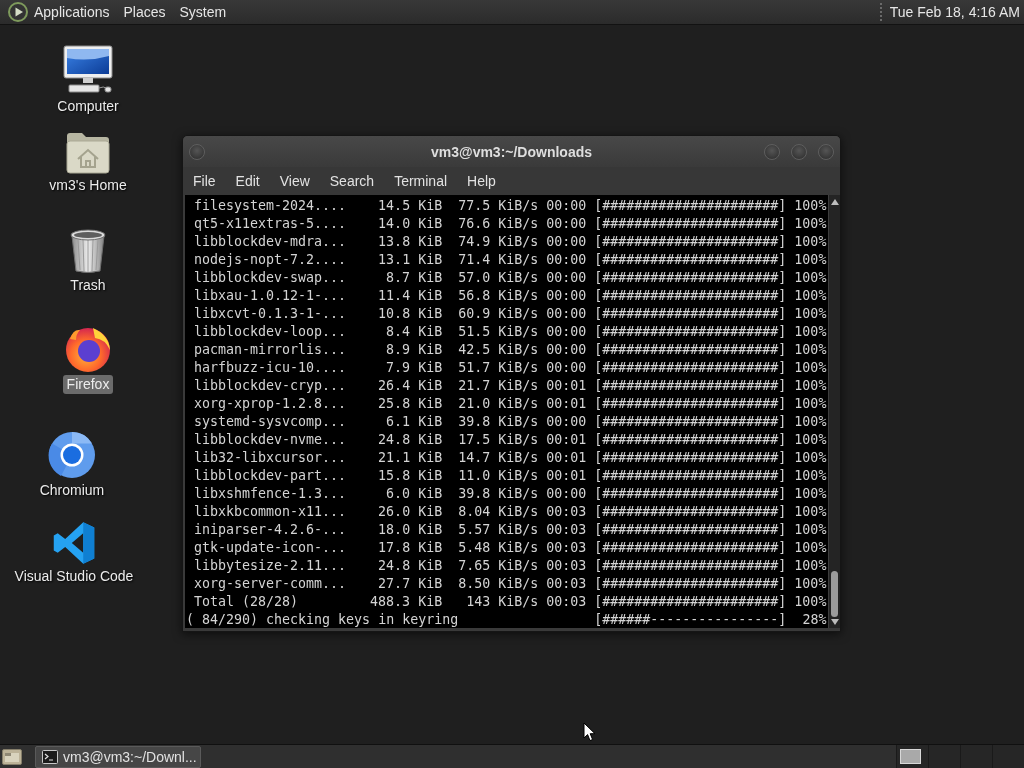 This screenshot has width=1024, height=768. What do you see at coordinates (410, 584) in the screenshot?
I see `download-size: 27.7 KiB` at bounding box center [410, 584].